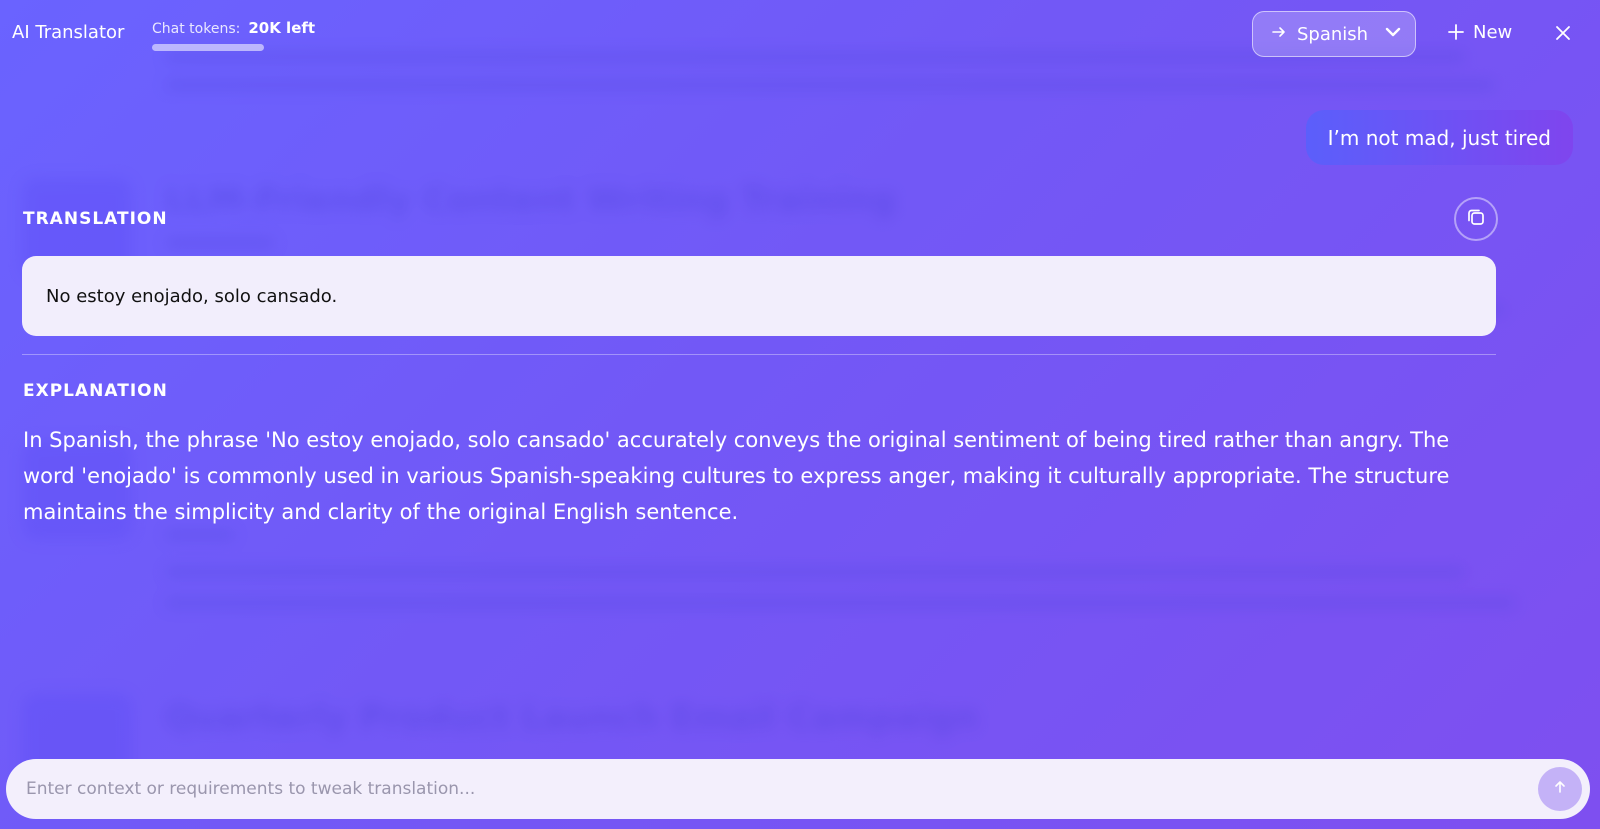 The height and width of the screenshot is (829, 1600). I want to click on arrow-up-icon, so click(1560, 789).